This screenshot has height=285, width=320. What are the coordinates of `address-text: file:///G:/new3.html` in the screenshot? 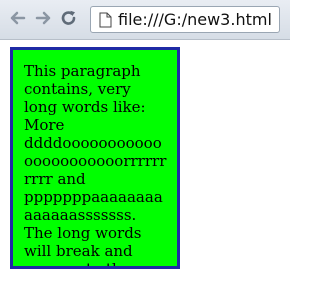 It's located at (195, 19).